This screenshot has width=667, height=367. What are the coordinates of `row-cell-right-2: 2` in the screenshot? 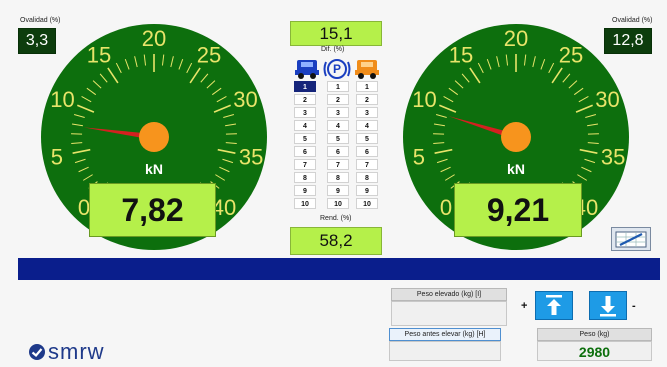 It's located at (367, 99).